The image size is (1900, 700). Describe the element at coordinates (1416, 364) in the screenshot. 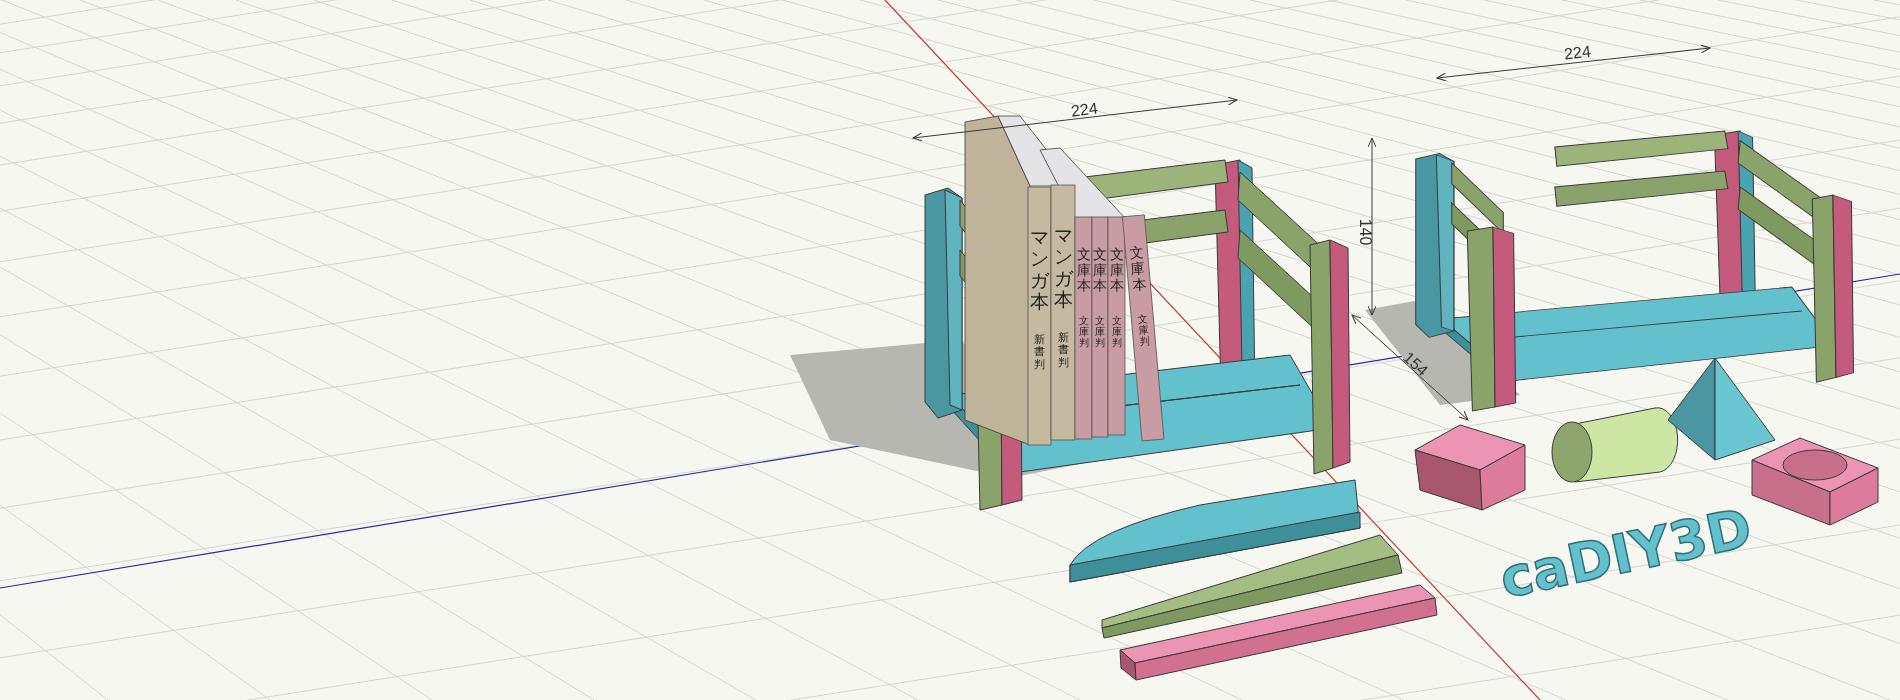

I see `dimension-label: 154` at that location.